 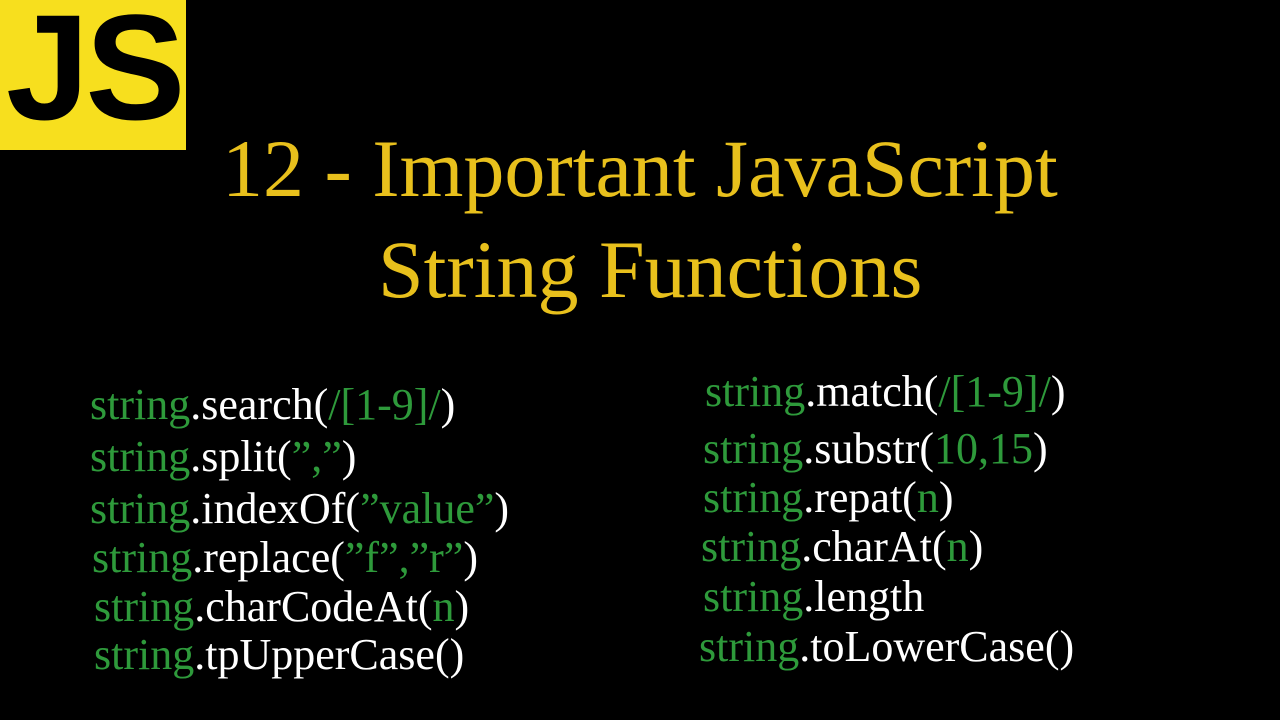 What do you see at coordinates (329, 654) in the screenshot?
I see `code-method: .tpUpperCase()` at bounding box center [329, 654].